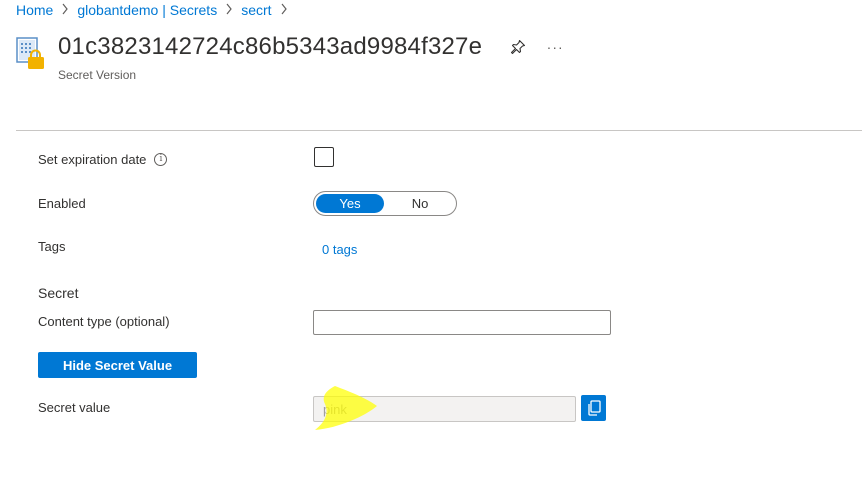 The width and height of the screenshot is (862, 488). What do you see at coordinates (593, 408) in the screenshot?
I see `copy-icon` at bounding box center [593, 408].